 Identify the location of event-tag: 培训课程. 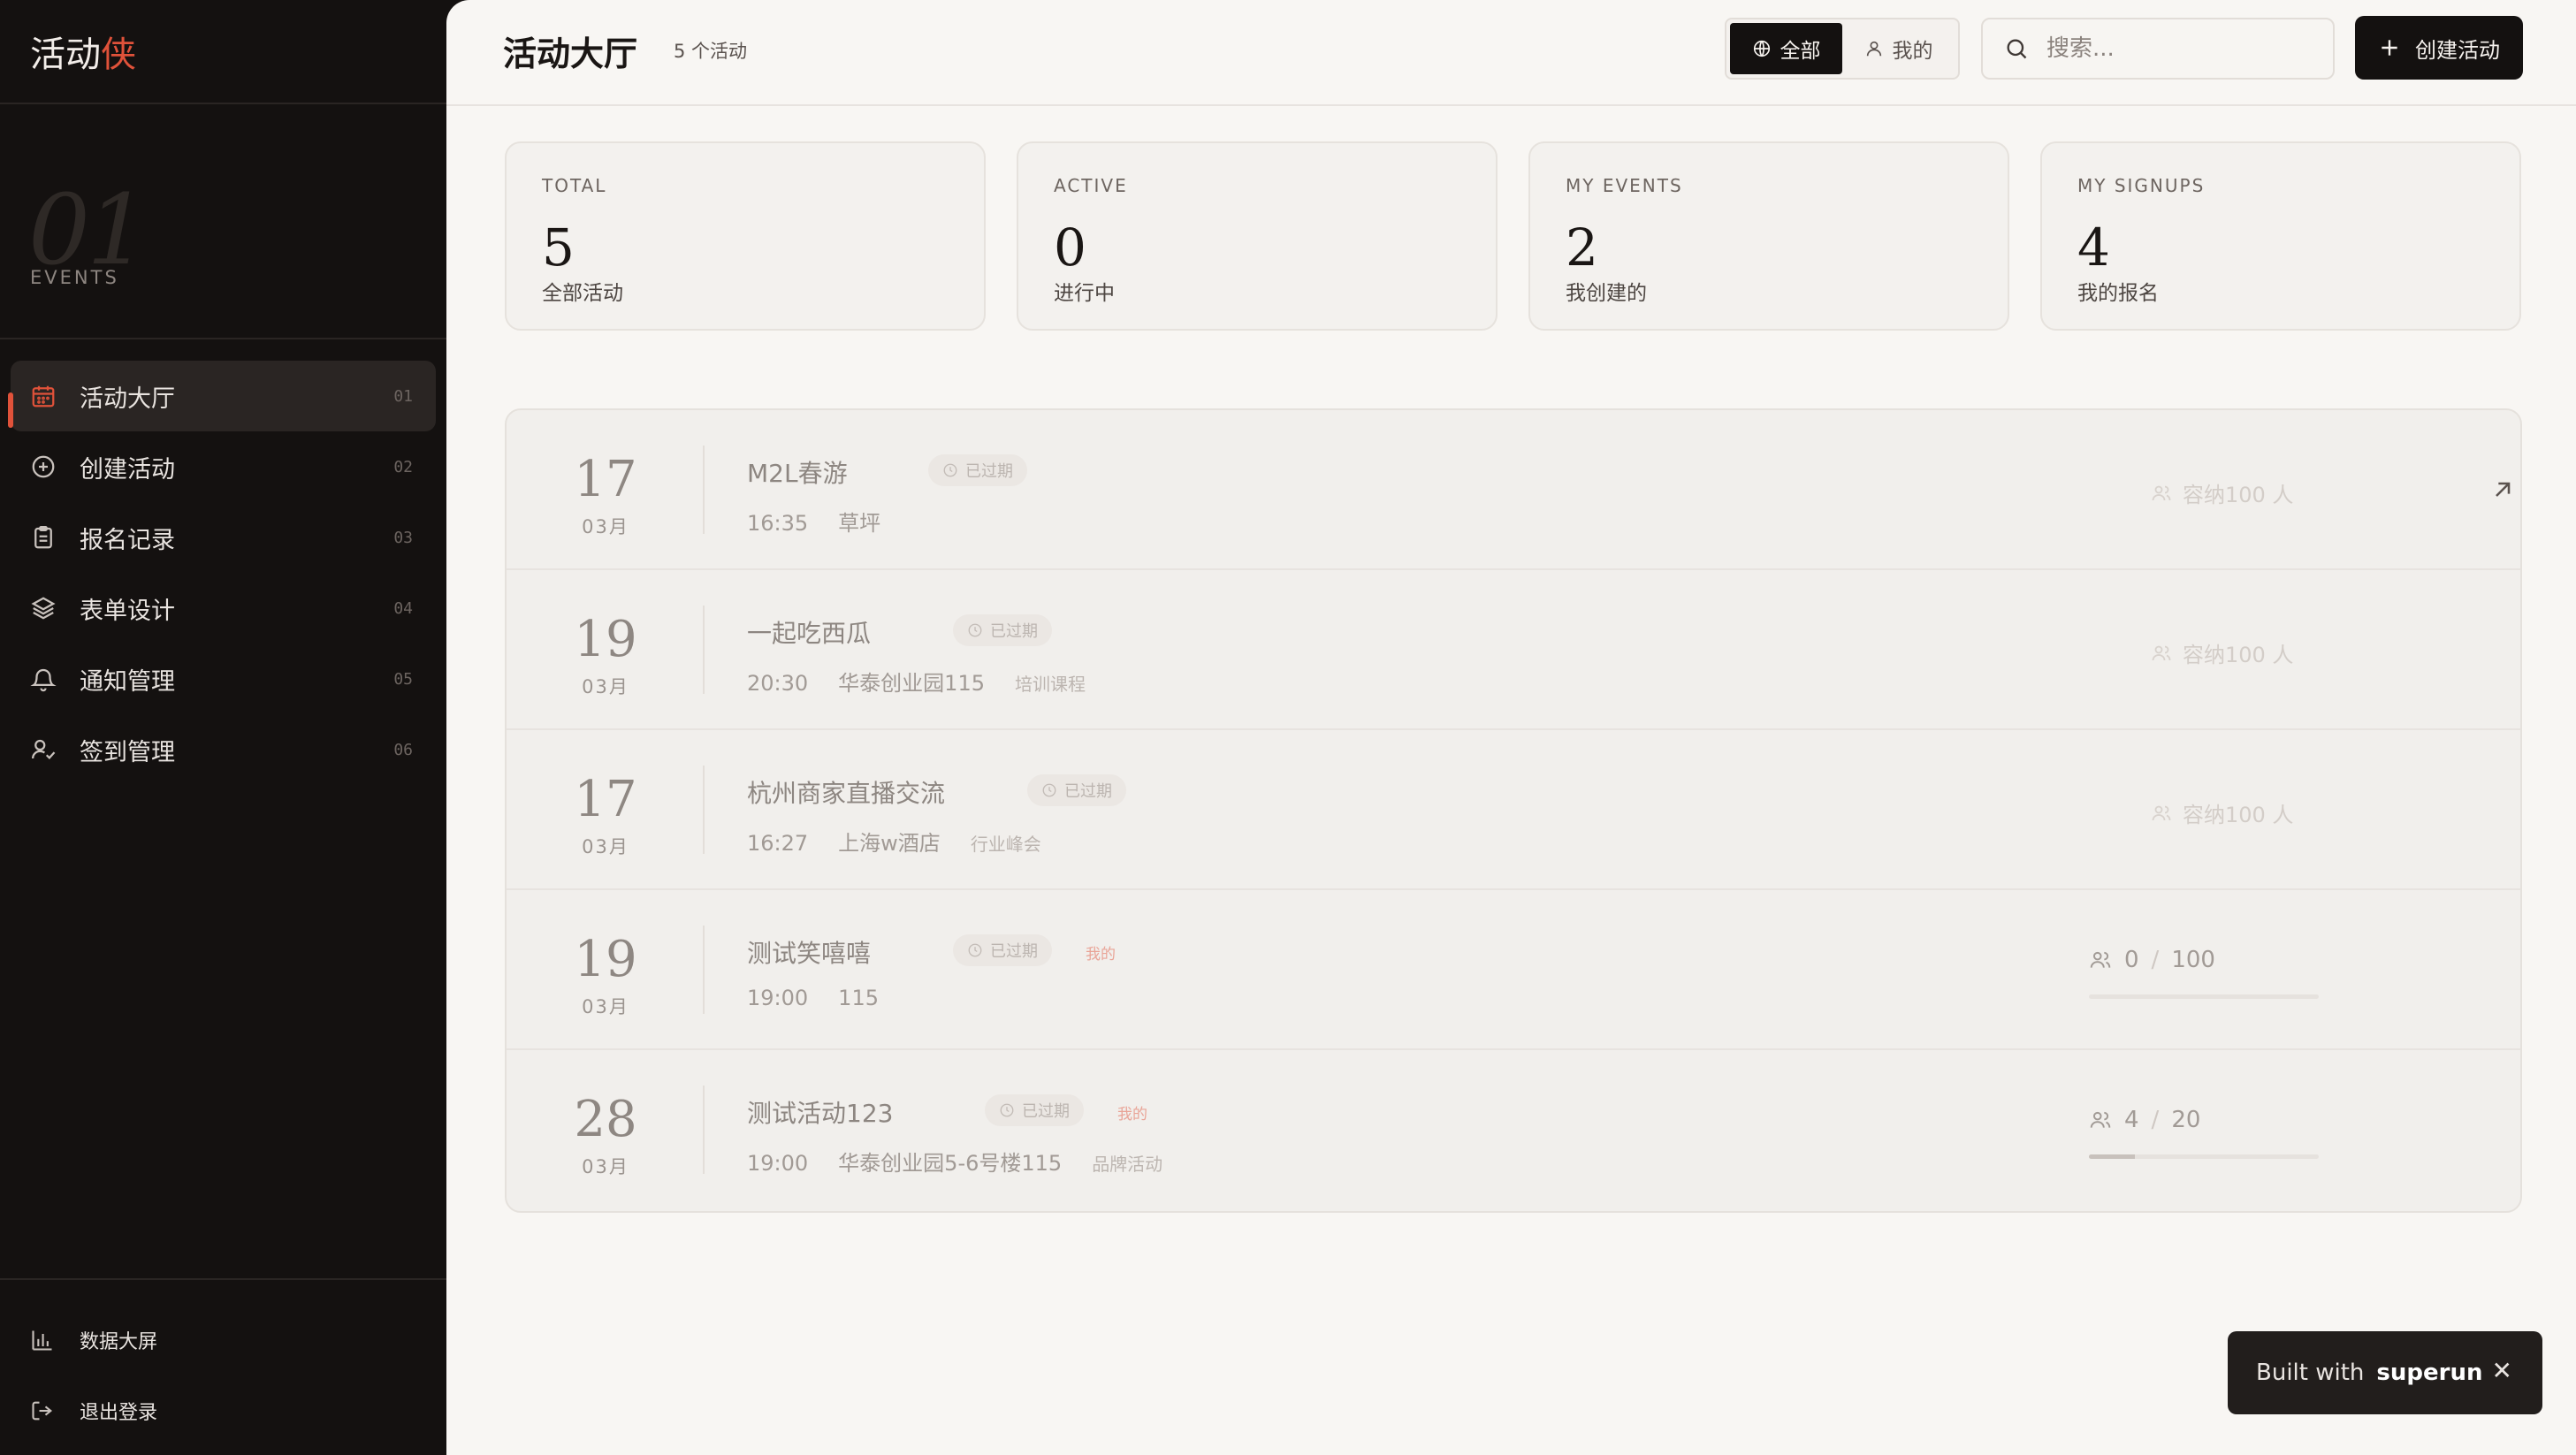
(1050, 684).